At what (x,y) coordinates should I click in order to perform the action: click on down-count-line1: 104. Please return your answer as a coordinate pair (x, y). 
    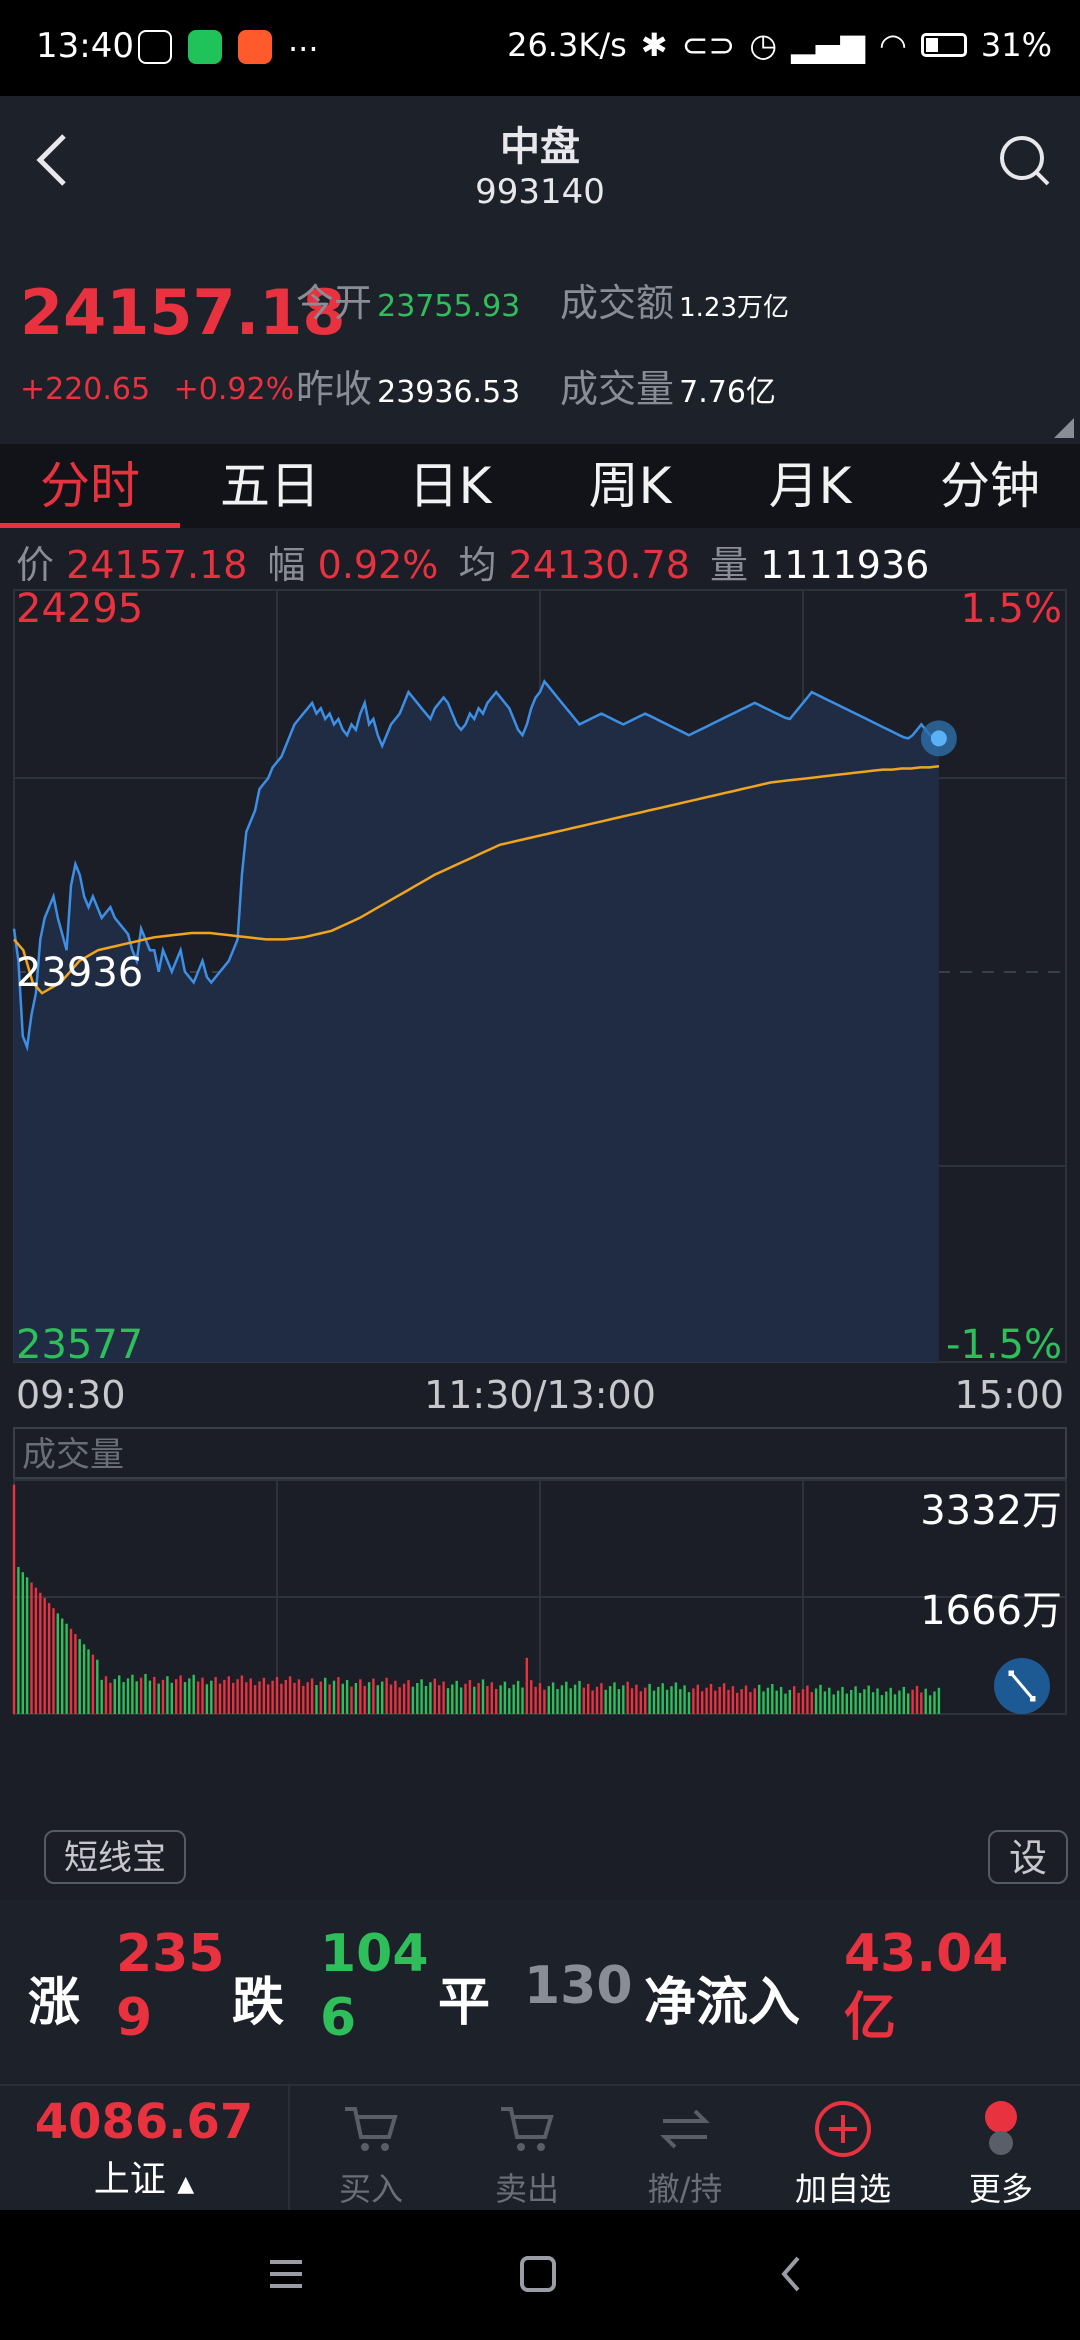
    Looking at the image, I should click on (374, 1954).